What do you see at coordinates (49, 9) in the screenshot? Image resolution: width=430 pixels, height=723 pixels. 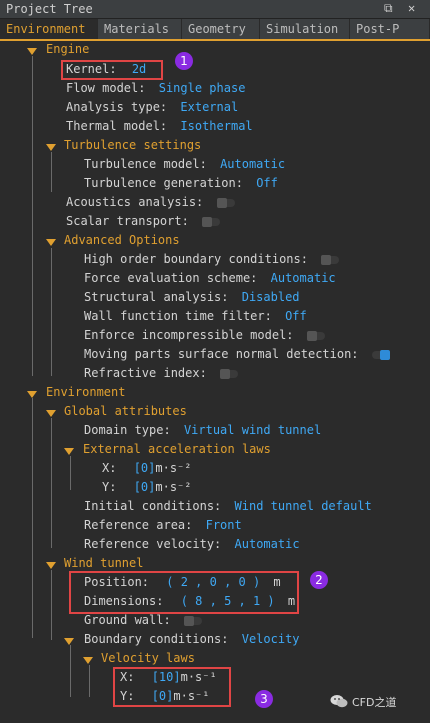 I see `panel-title: Project Tree` at bounding box center [49, 9].